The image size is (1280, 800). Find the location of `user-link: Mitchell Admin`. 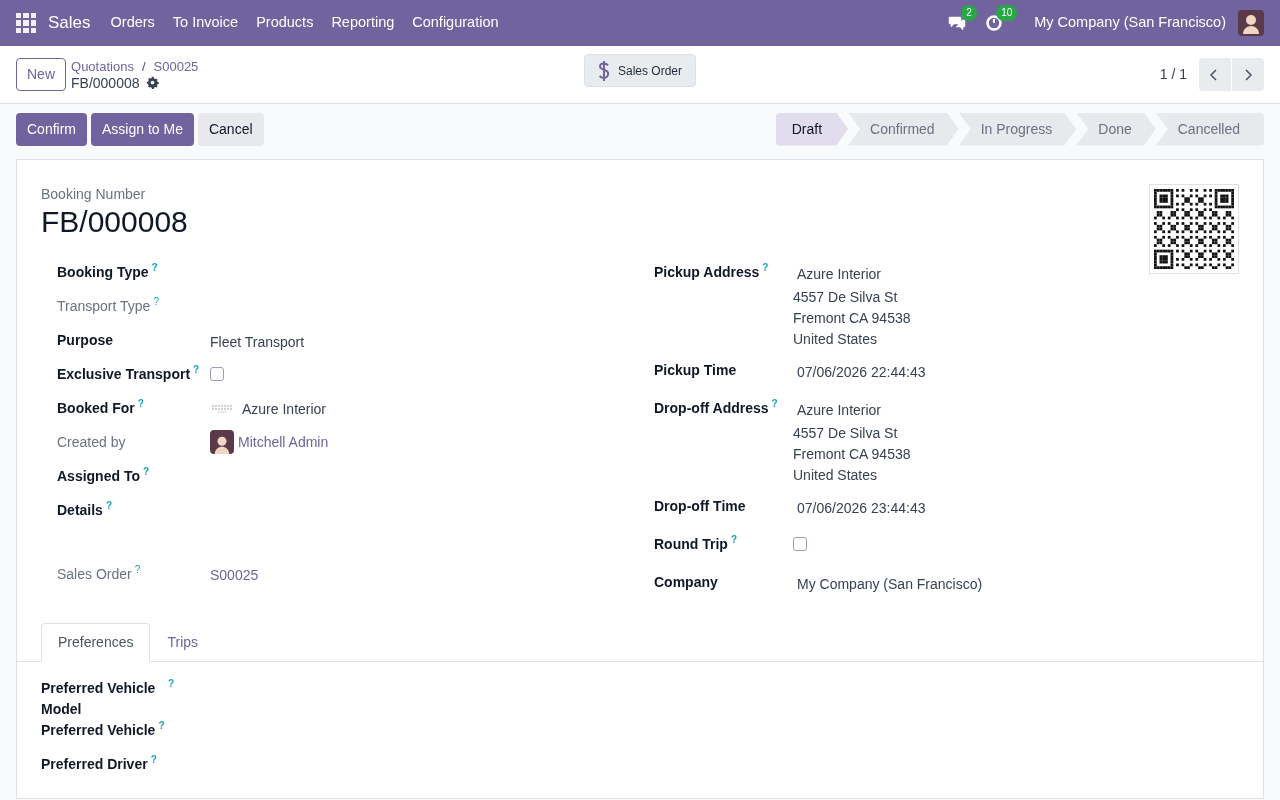

user-link: Mitchell Admin is located at coordinates (283, 442).